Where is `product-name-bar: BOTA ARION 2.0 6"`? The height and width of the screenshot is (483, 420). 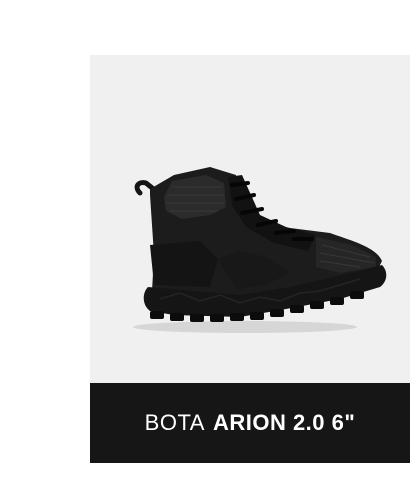 product-name-bar: BOTA ARION 2.0 6" is located at coordinates (250, 423).